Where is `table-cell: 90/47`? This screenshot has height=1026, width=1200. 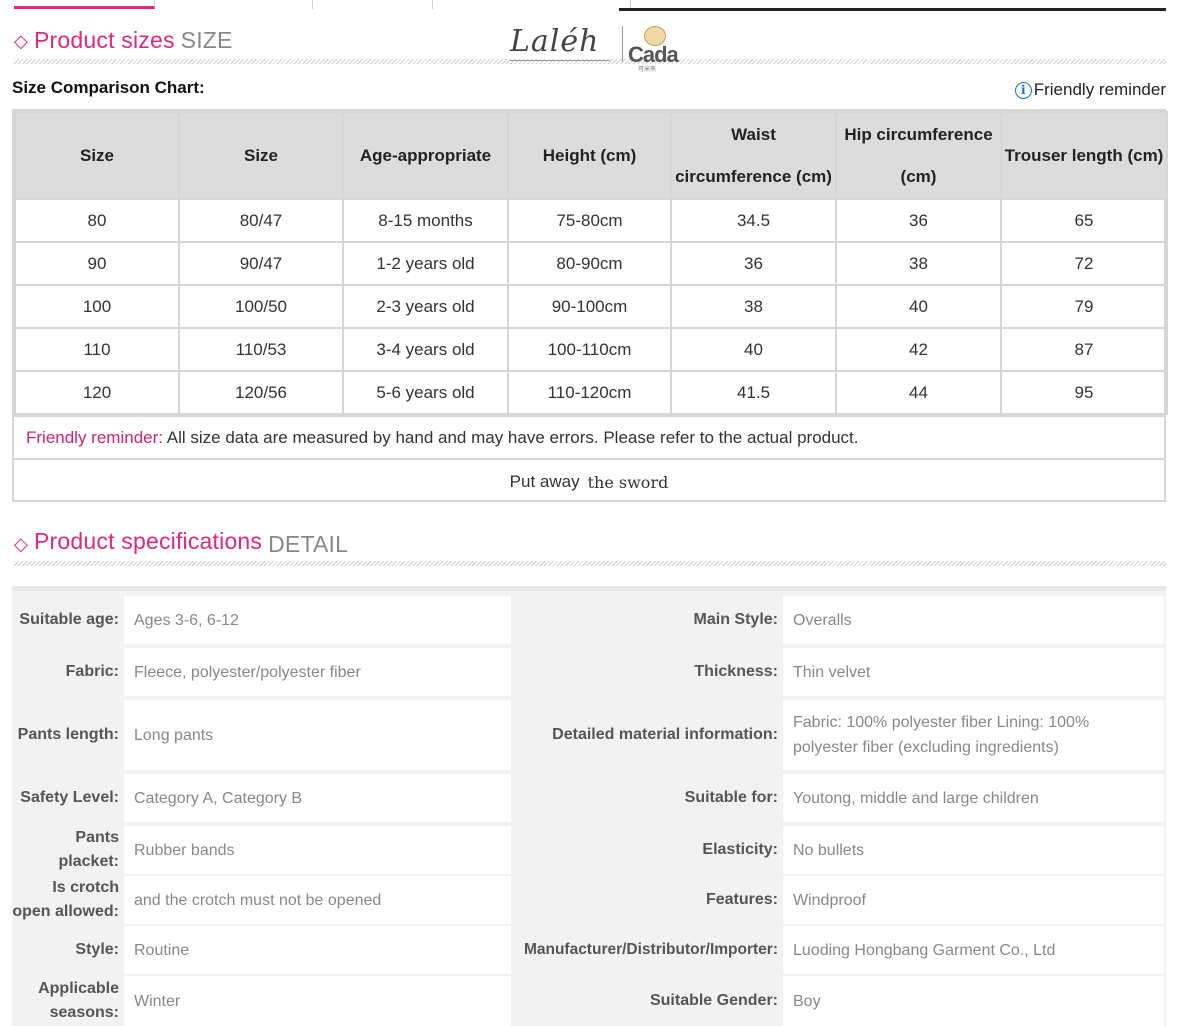
table-cell: 90/47 is located at coordinates (261, 263).